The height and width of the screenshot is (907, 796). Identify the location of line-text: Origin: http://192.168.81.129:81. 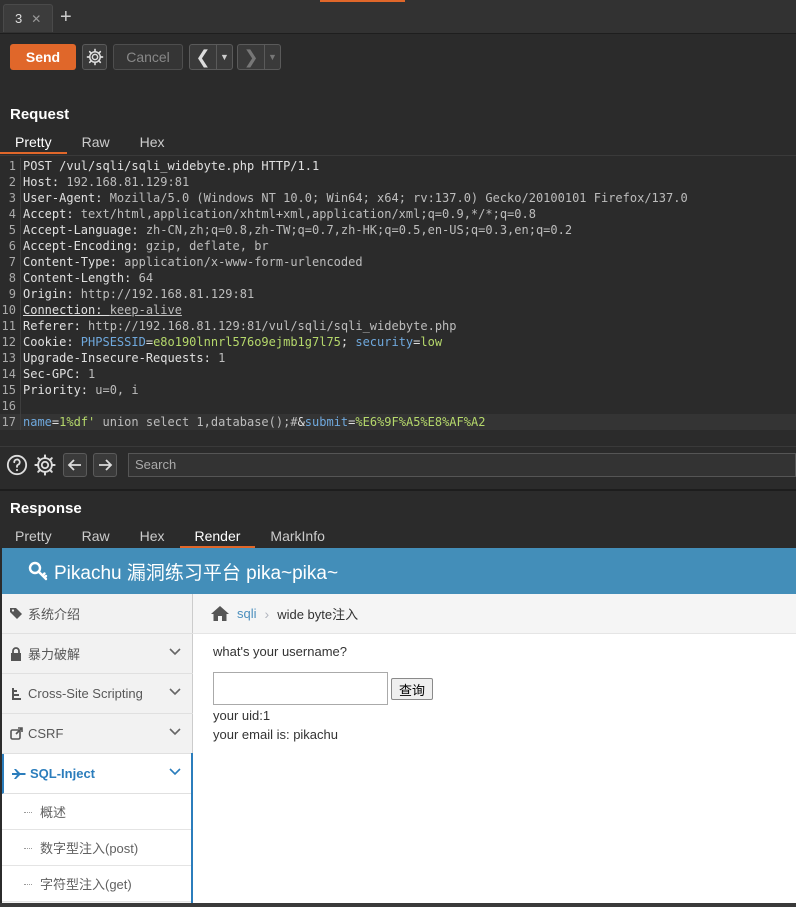
(137, 294).